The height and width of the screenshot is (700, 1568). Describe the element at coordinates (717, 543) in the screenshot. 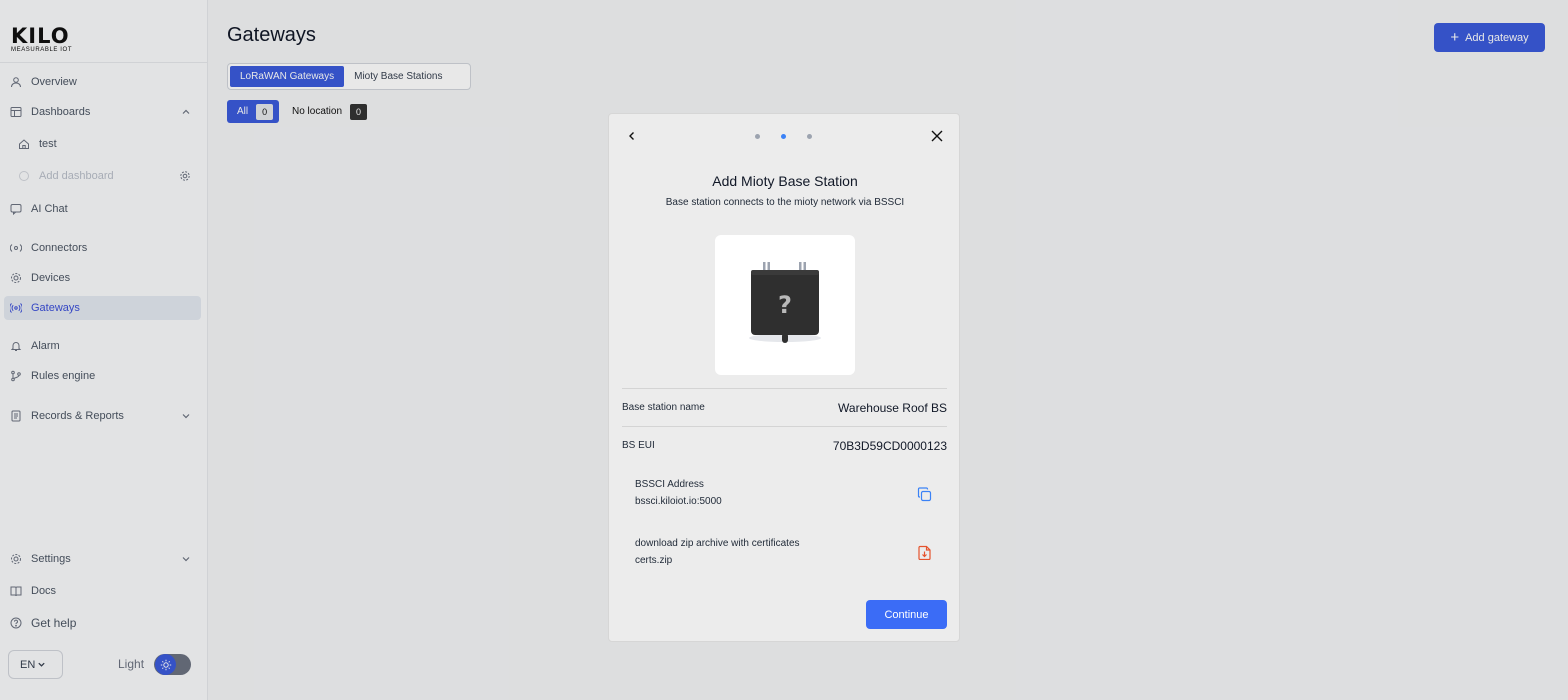

I see `certificates-label: download zip archive with certificates` at that location.